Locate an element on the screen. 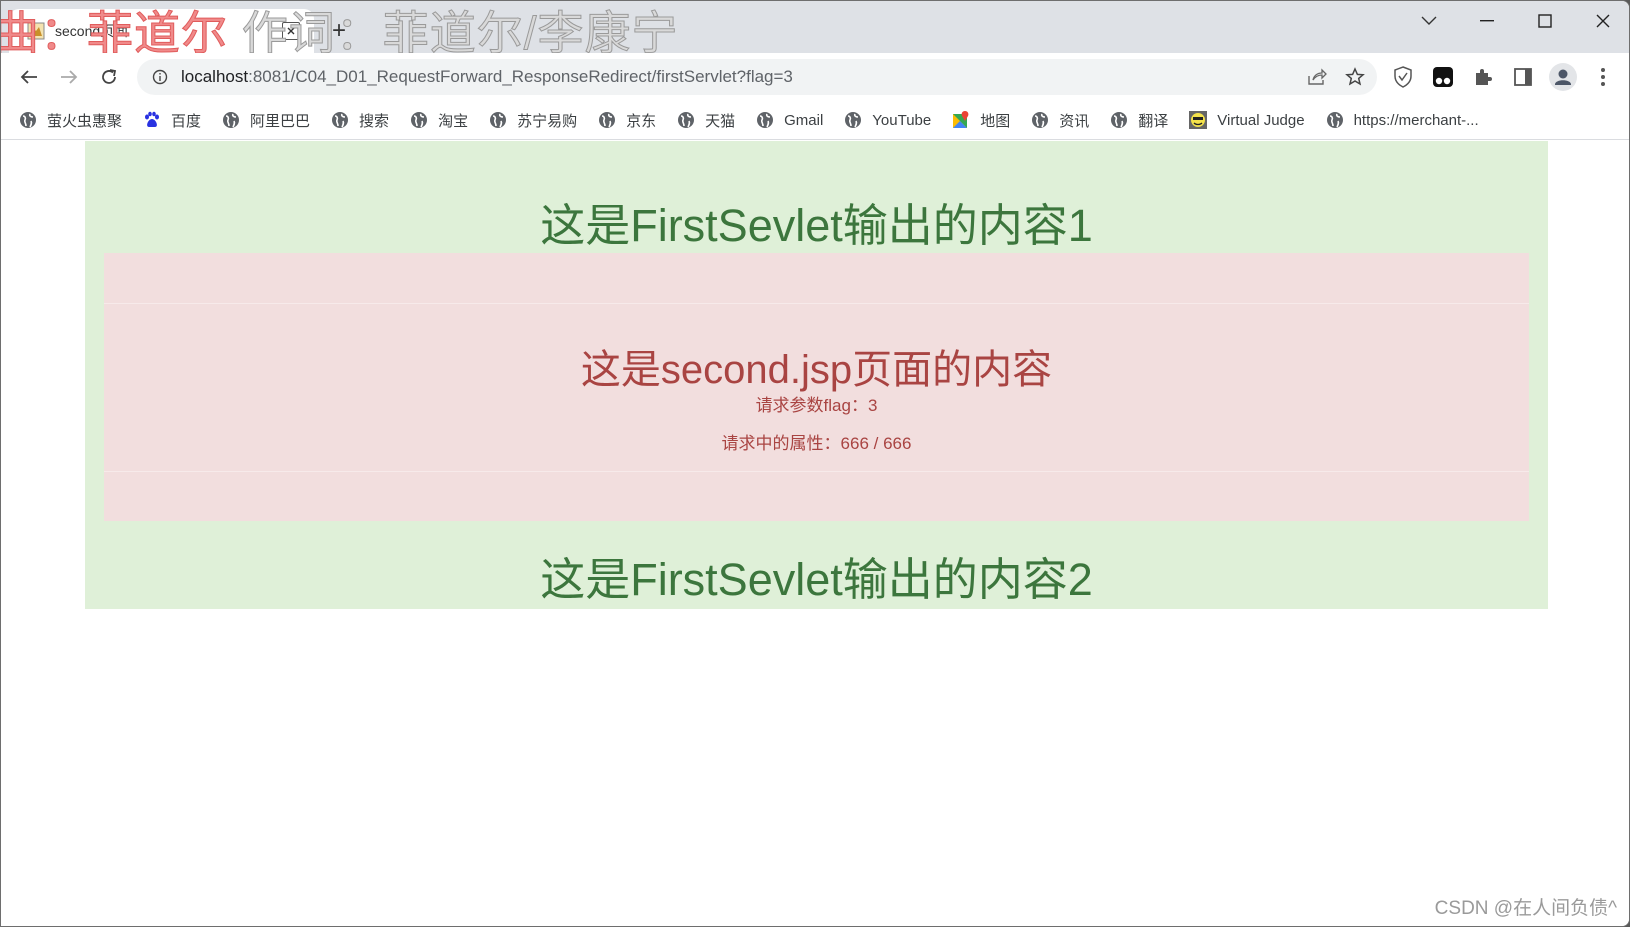 Image resolution: width=1630 pixels, height=927 pixels. reload-button is located at coordinates (109, 77).